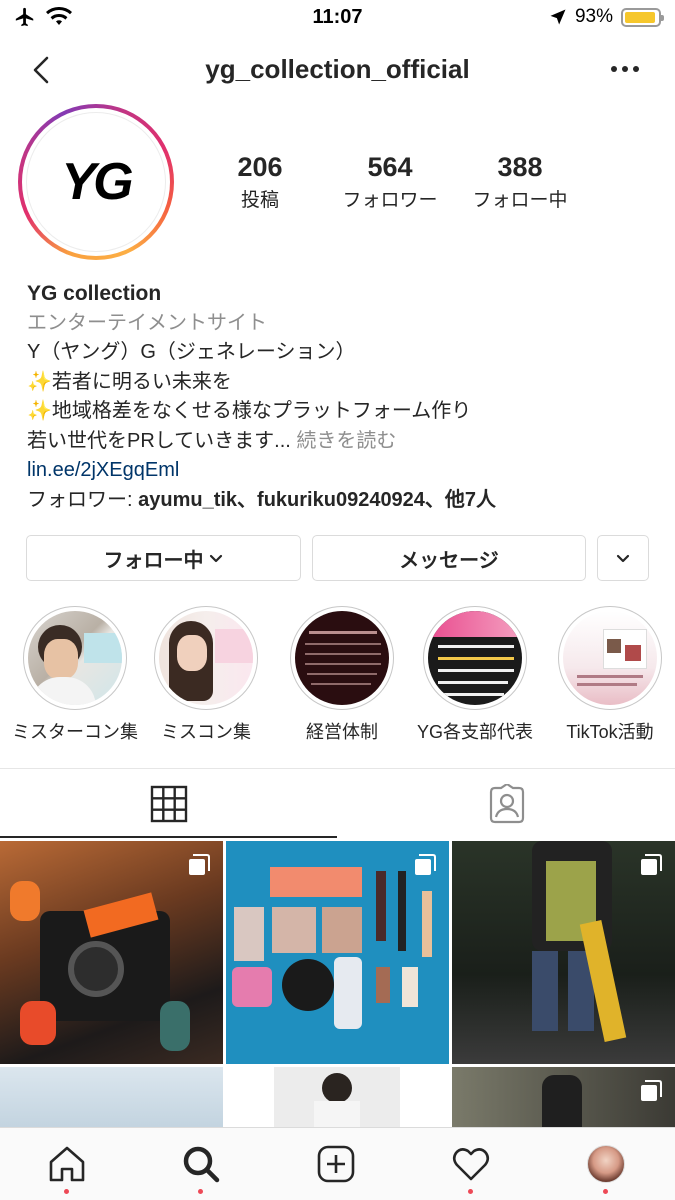  I want to click on add-post-icon, so click(336, 1164).